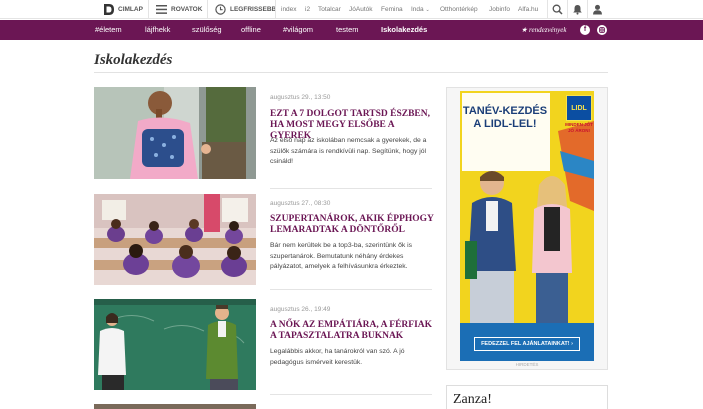  What do you see at coordinates (207, 30) in the screenshot?
I see `nav-item-szuloseg: szülőség` at bounding box center [207, 30].